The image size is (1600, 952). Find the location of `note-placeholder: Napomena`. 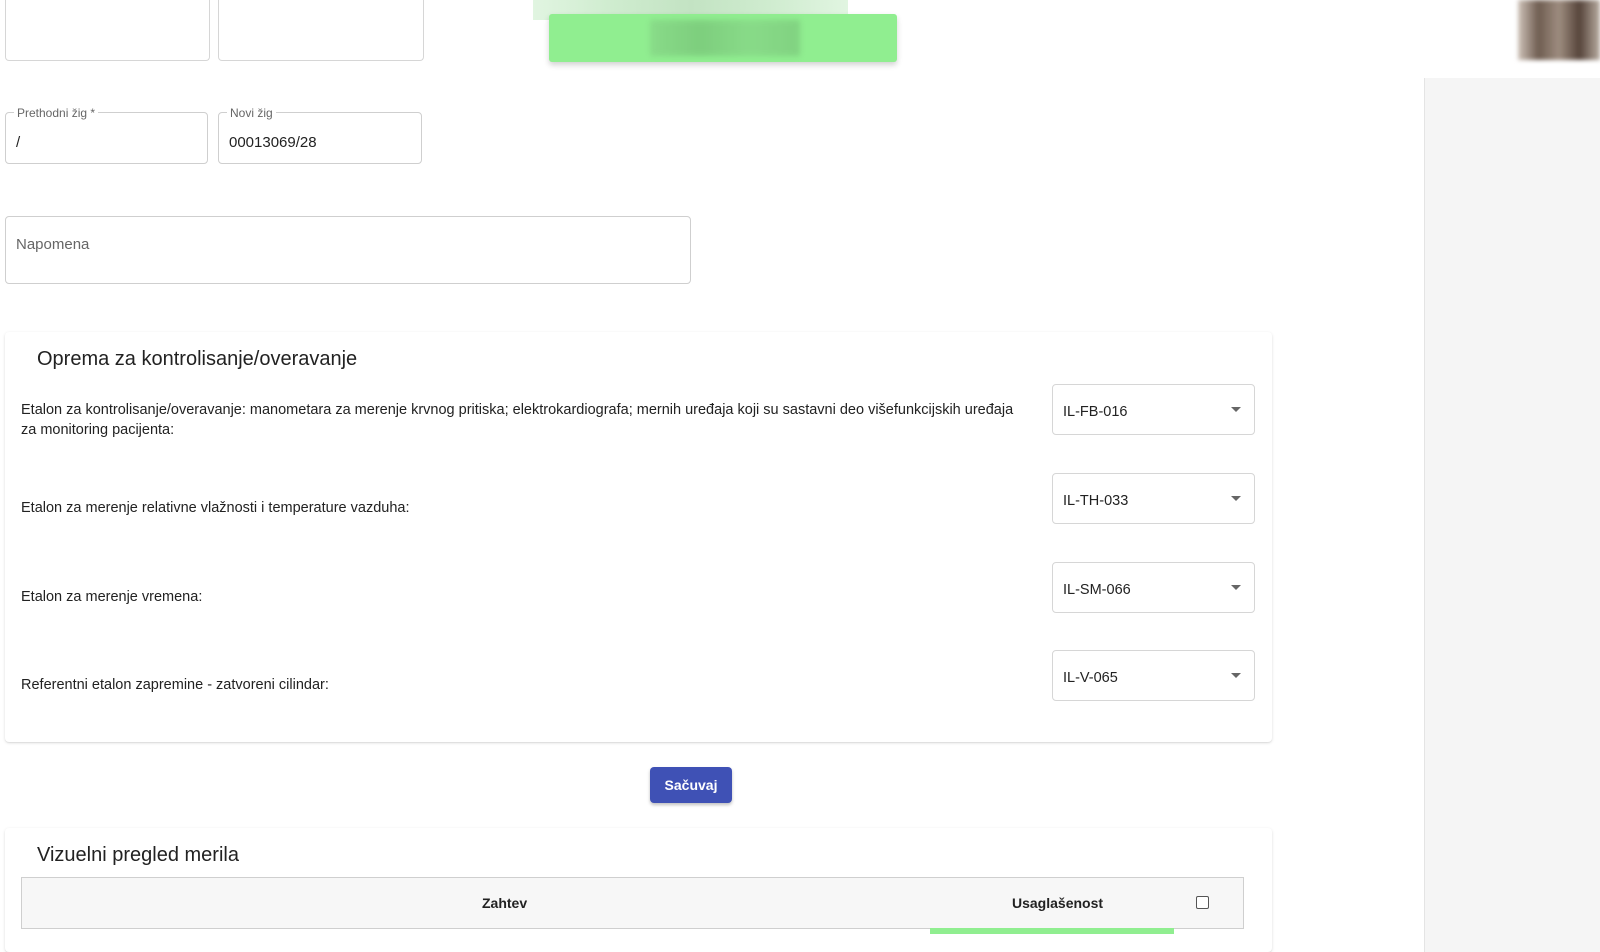

note-placeholder: Napomena is located at coordinates (53, 244).